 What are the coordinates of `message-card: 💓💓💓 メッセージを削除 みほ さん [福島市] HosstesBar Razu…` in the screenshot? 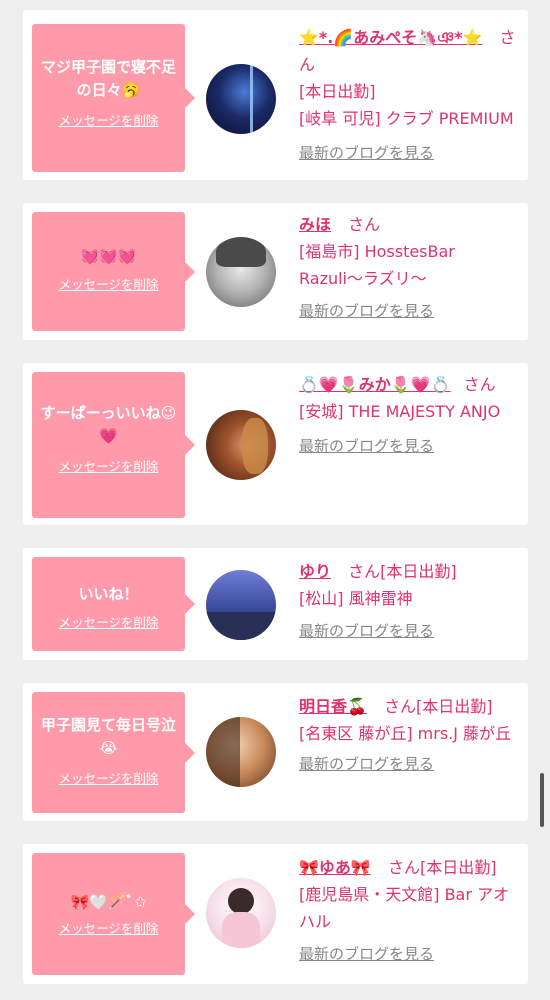 It's located at (275, 271).